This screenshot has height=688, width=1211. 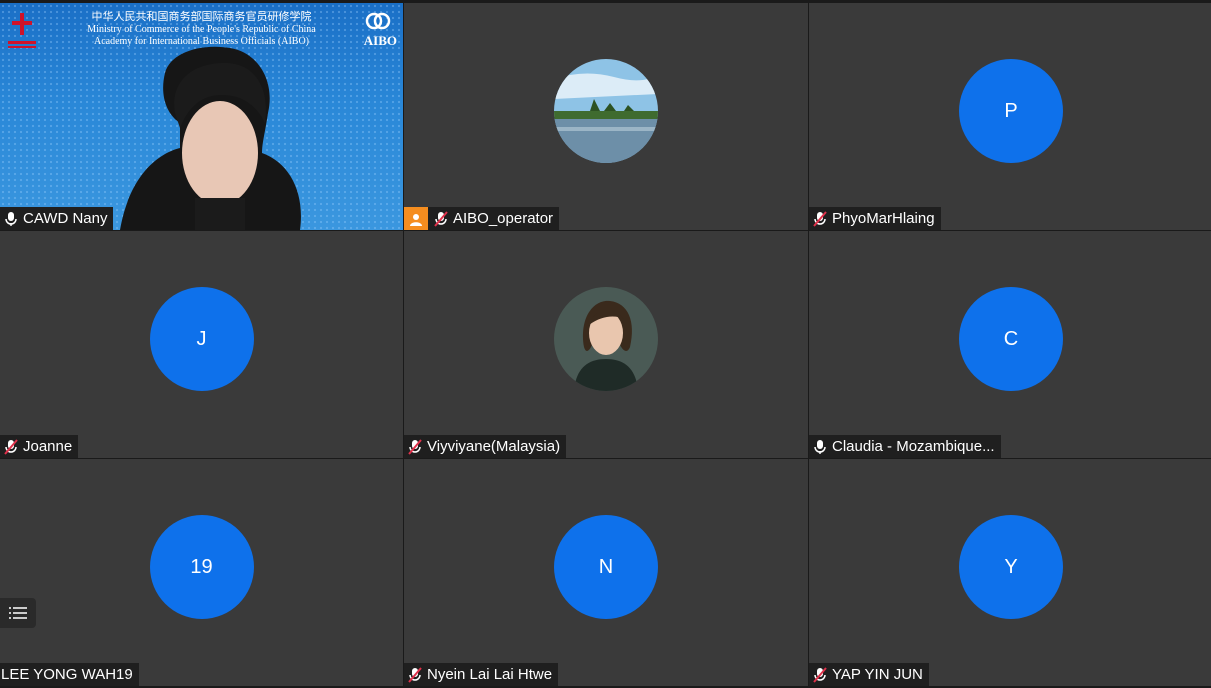 What do you see at coordinates (1011, 111) in the screenshot?
I see `initial-avatar: P` at bounding box center [1011, 111].